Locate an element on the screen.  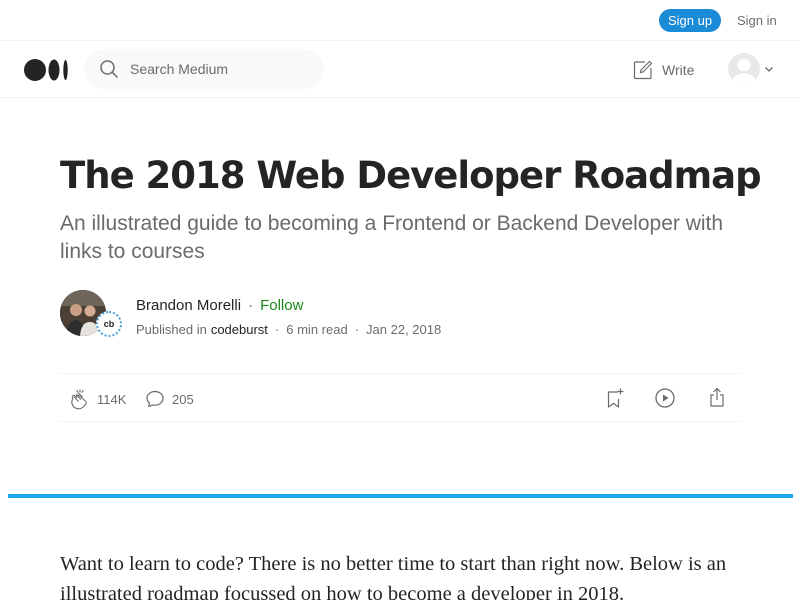
clap-icon is located at coordinates (79, 399).